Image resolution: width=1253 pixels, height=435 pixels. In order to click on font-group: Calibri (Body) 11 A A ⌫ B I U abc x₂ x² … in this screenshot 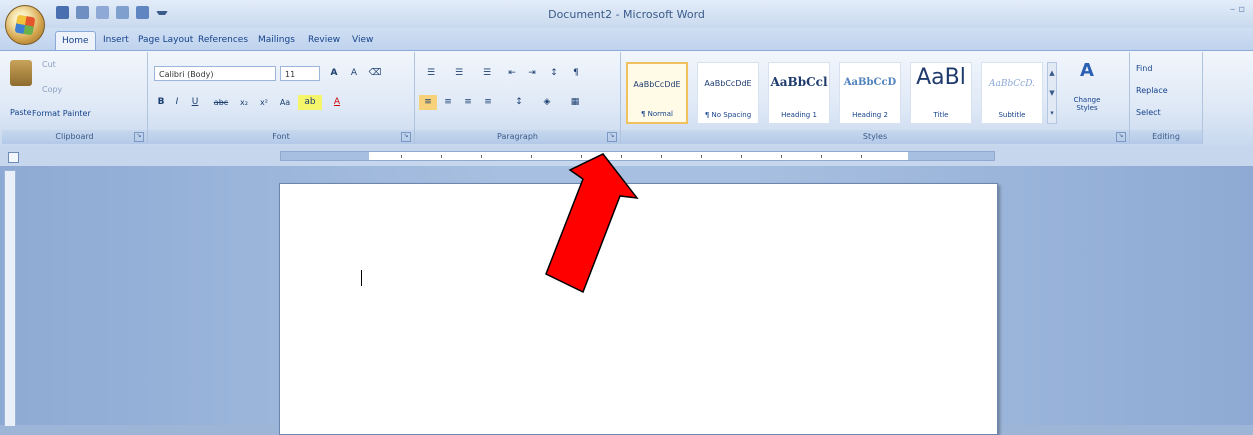, I will do `click(281, 98)`.